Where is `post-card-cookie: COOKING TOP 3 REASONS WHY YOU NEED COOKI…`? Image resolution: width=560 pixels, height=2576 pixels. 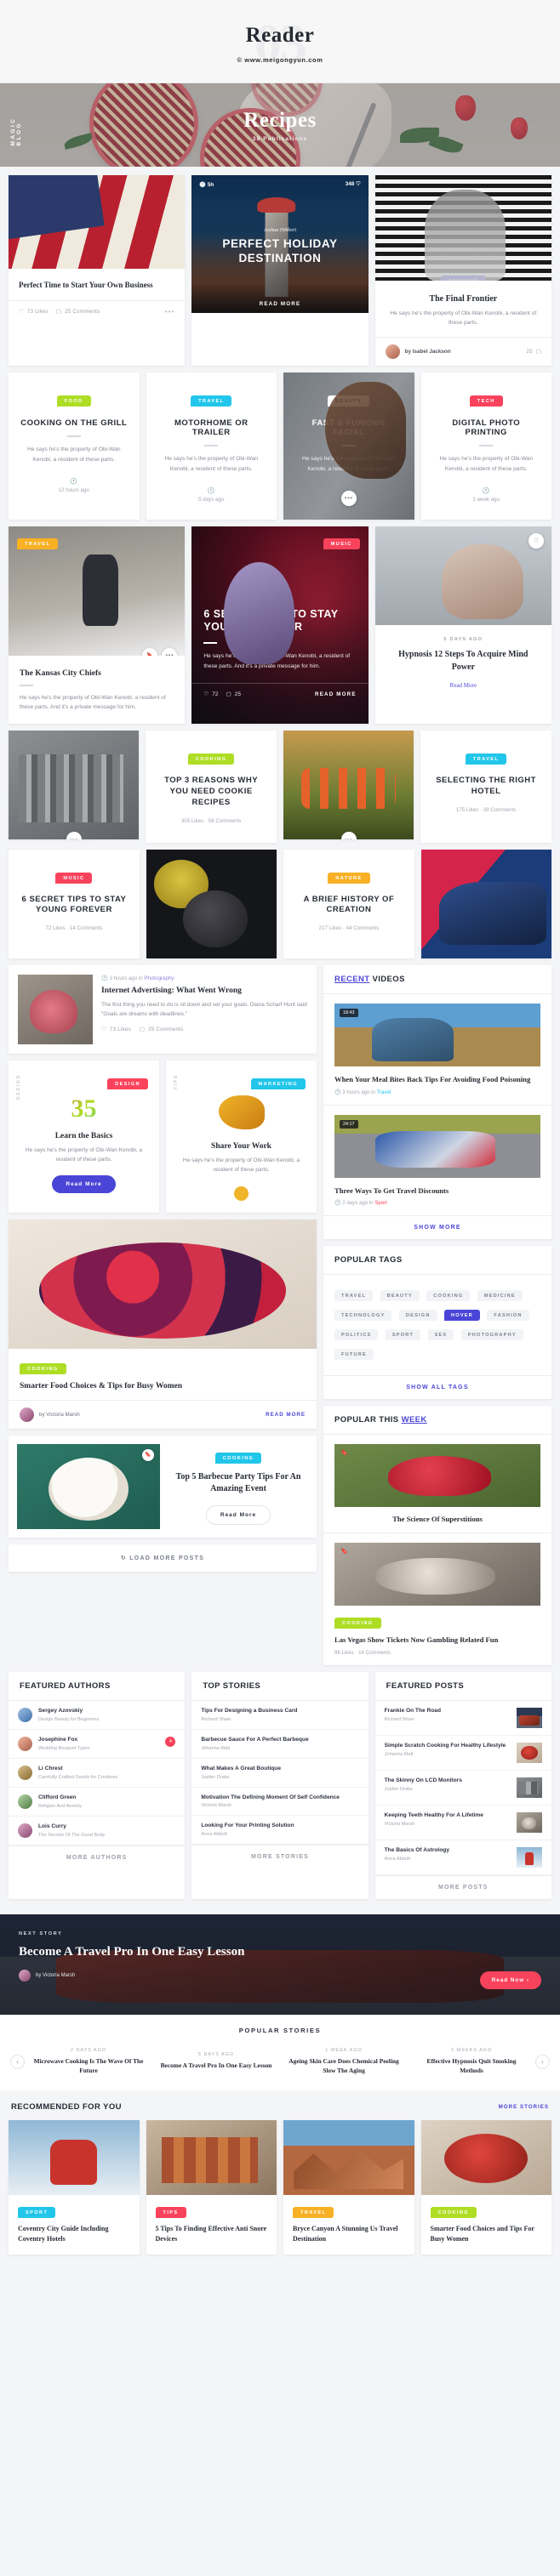 post-card-cookie: COOKING TOP 3 REASONS WHY YOU NEED COOKI… is located at coordinates (212, 787).